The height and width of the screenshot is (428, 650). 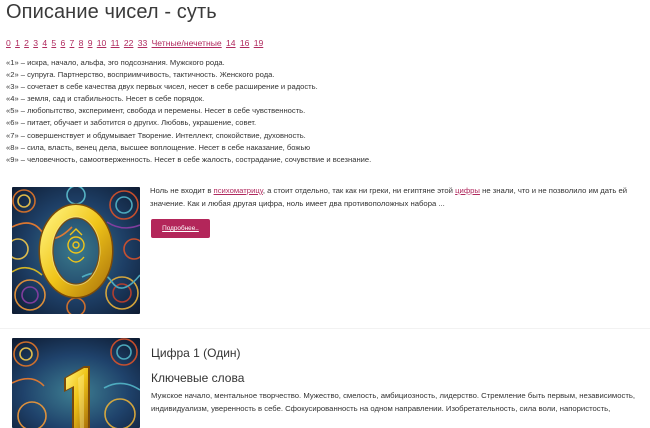 I want to click on divider, so click(x=325, y=328).